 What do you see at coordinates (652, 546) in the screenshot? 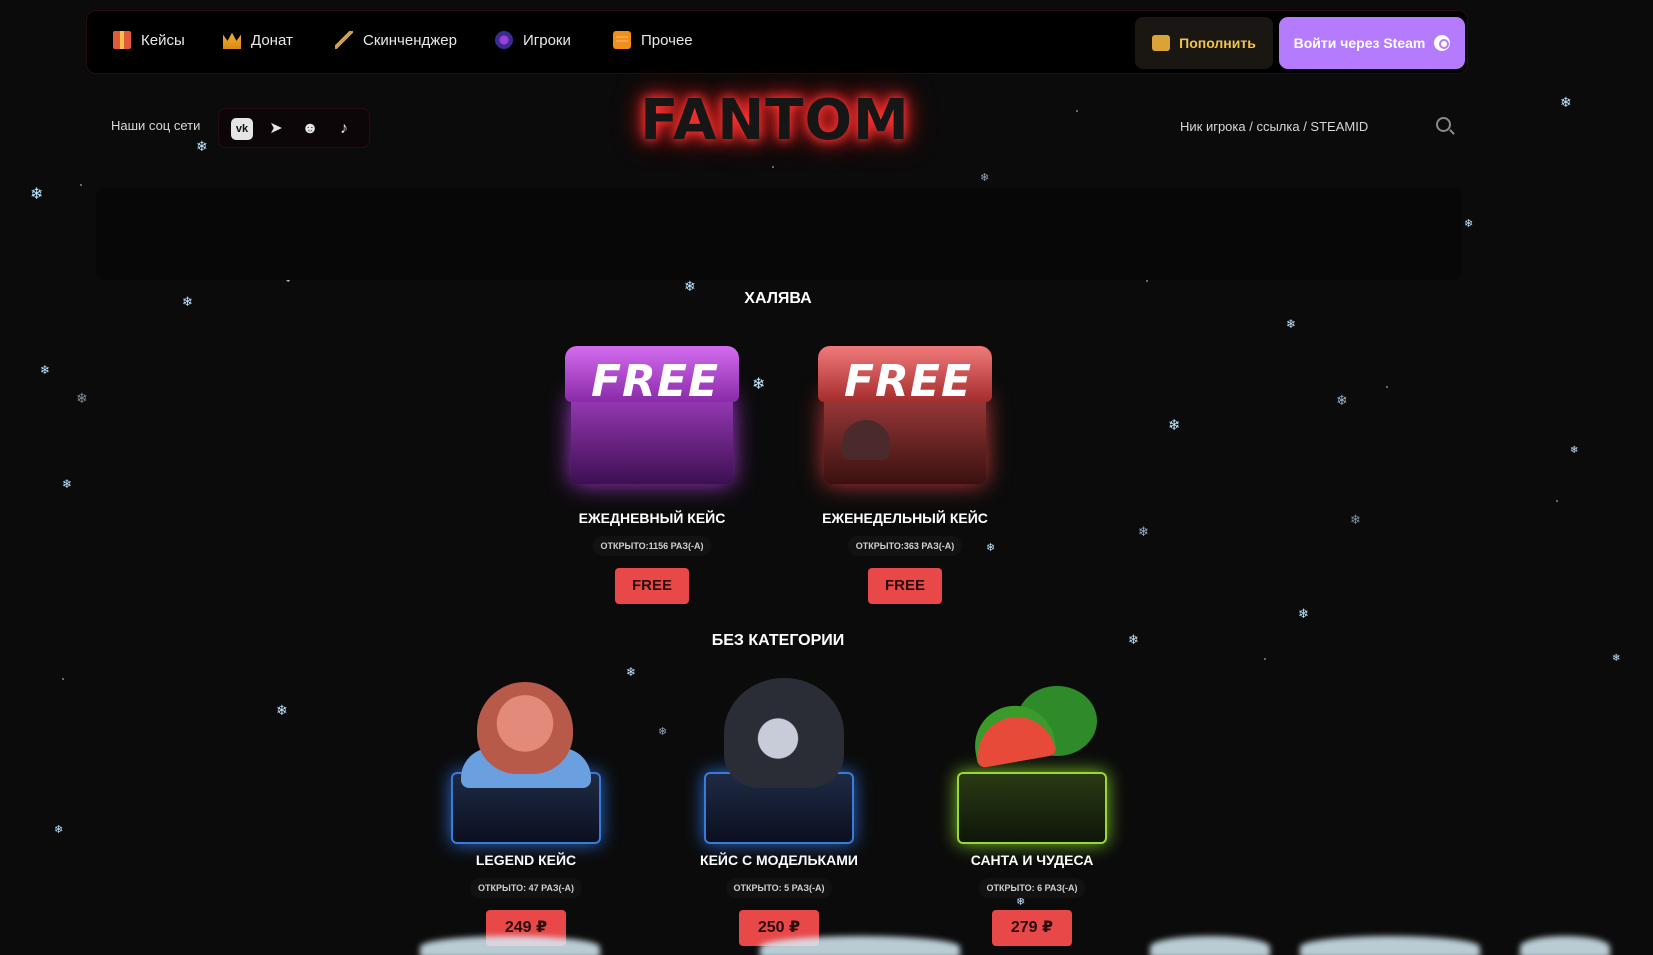
I see `case-open-count: ОТКРЫТО:1156 РАЗ(-А)` at bounding box center [652, 546].